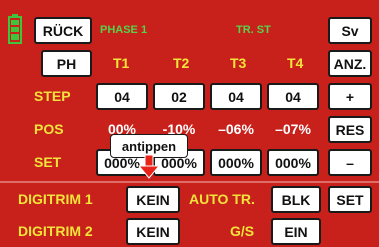 The width and height of the screenshot is (379, 247). What do you see at coordinates (293, 129) in the screenshot?
I see `pos-t4-value: –07%` at bounding box center [293, 129].